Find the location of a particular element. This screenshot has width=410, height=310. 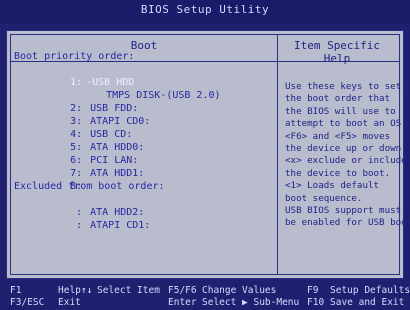

boot-item-number: 3: is located at coordinates (76, 121).